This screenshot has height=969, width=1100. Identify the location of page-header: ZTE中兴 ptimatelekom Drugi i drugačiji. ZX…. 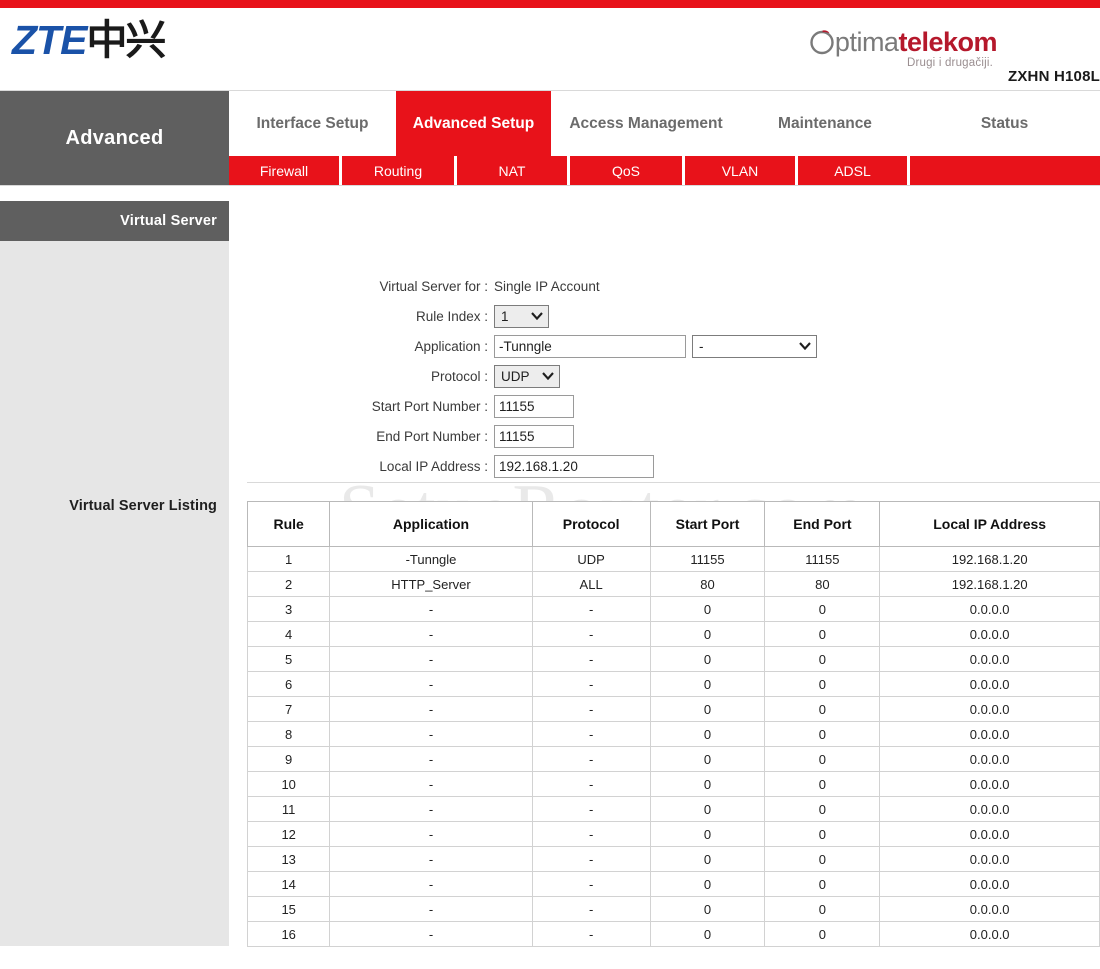
(550, 49).